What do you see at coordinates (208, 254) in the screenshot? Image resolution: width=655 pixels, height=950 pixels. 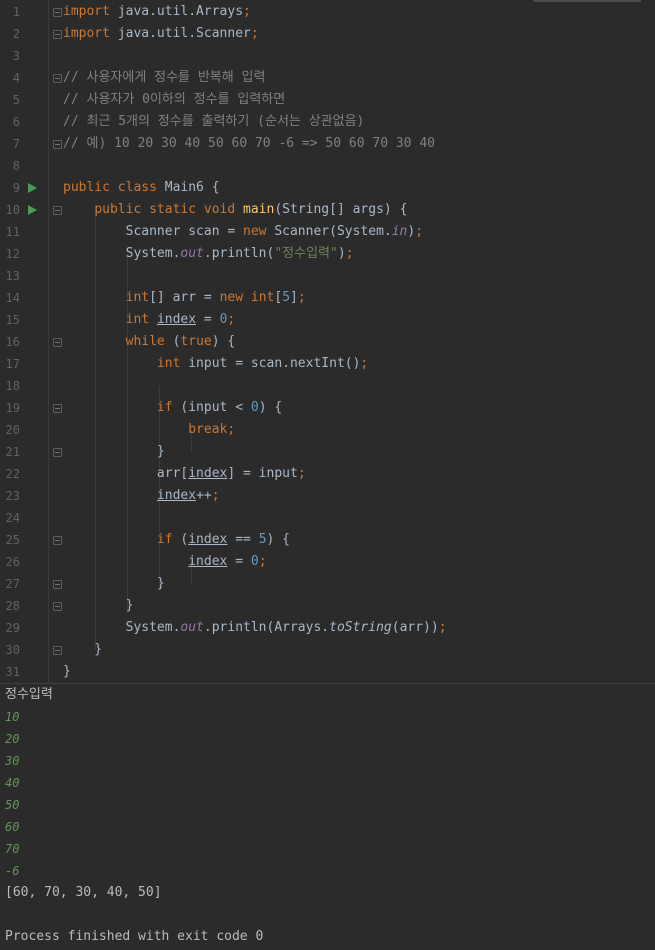 I see `code-line: System.out.println("정수입력");` at bounding box center [208, 254].